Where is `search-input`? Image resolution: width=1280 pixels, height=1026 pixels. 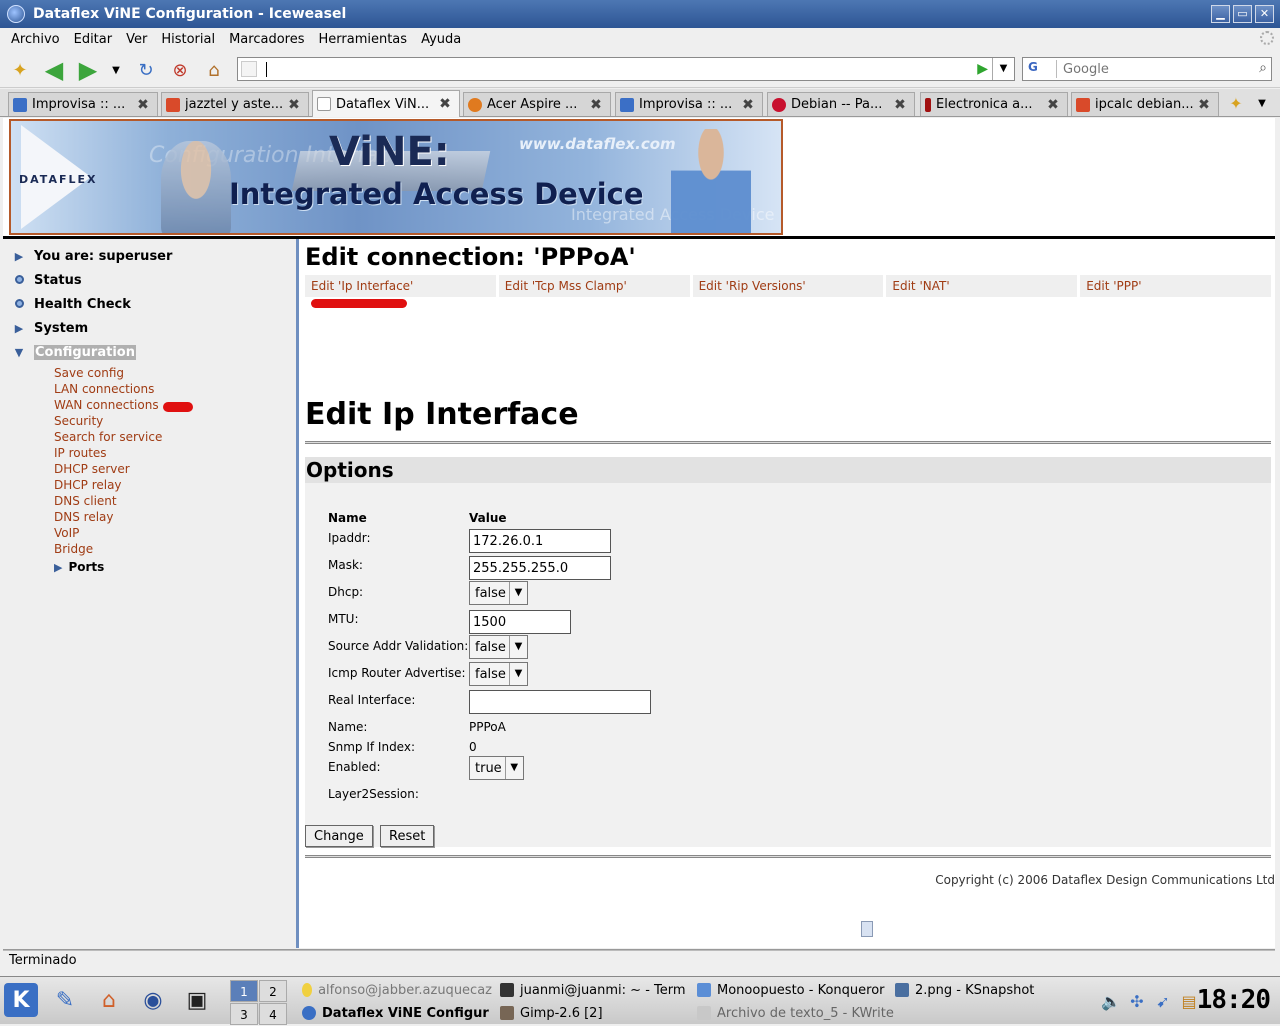
search-input is located at coordinates (1155, 69).